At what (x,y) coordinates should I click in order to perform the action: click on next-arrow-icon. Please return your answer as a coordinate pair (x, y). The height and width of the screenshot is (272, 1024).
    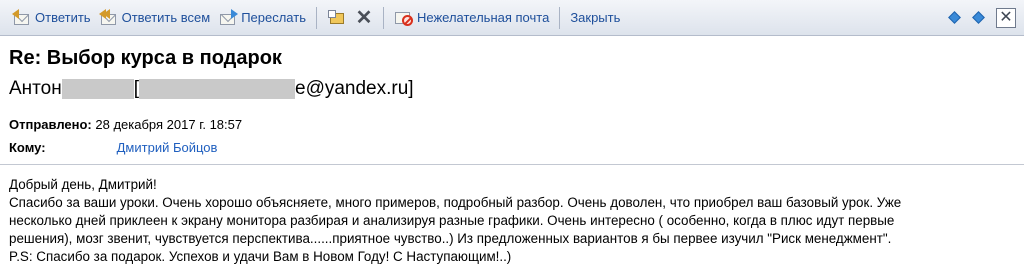
    Looking at the image, I should click on (978, 17).